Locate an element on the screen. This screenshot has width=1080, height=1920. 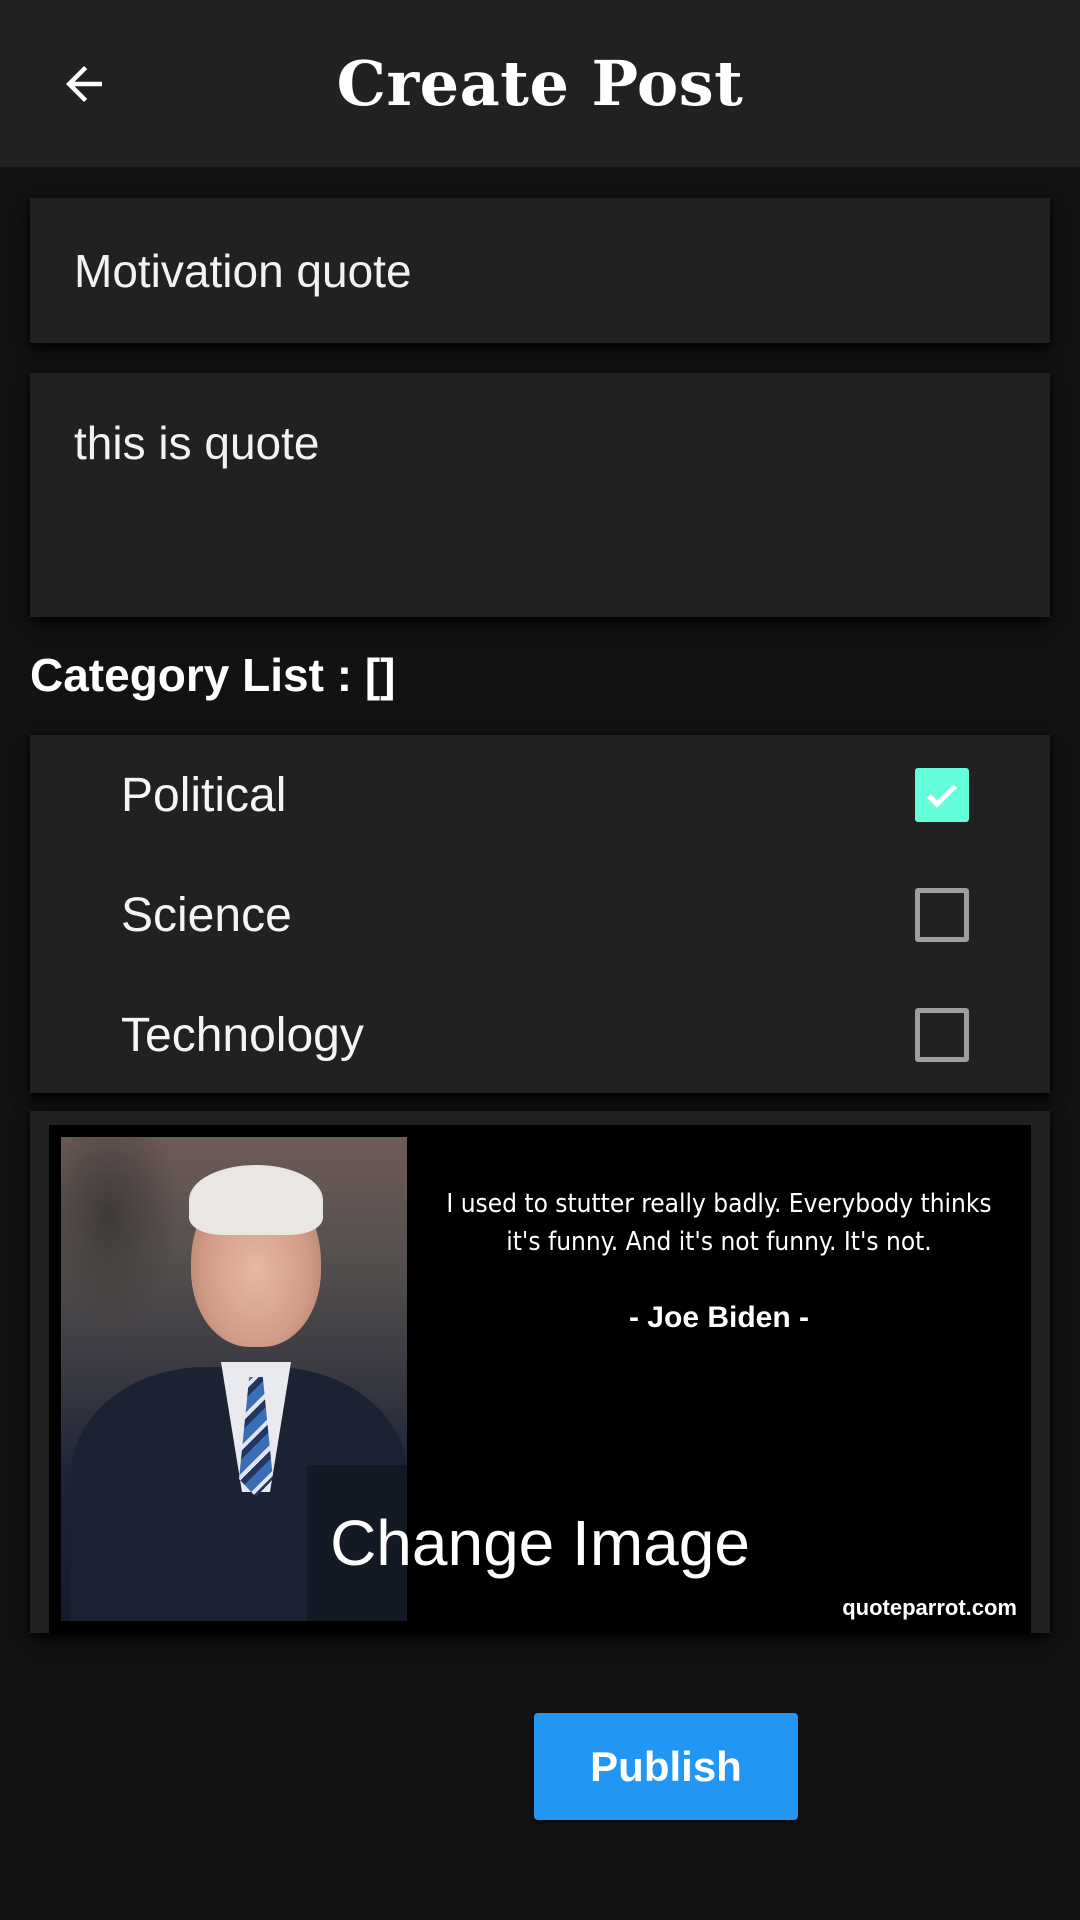
page-title: Create Post is located at coordinates (540, 83).